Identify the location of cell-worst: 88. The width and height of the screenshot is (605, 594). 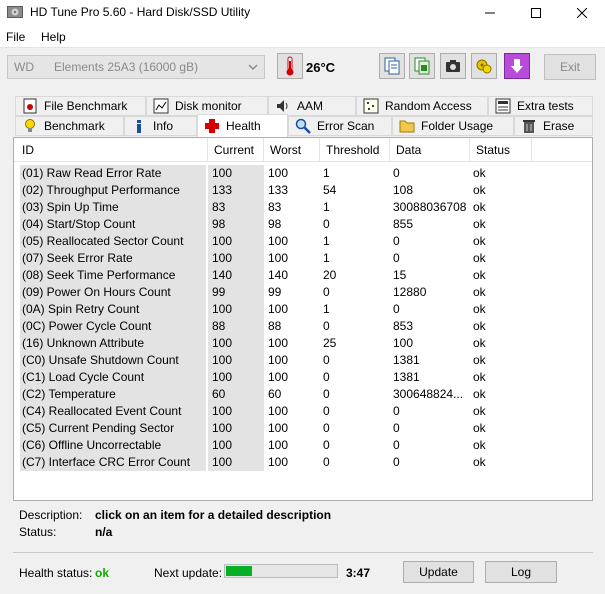
(275, 326).